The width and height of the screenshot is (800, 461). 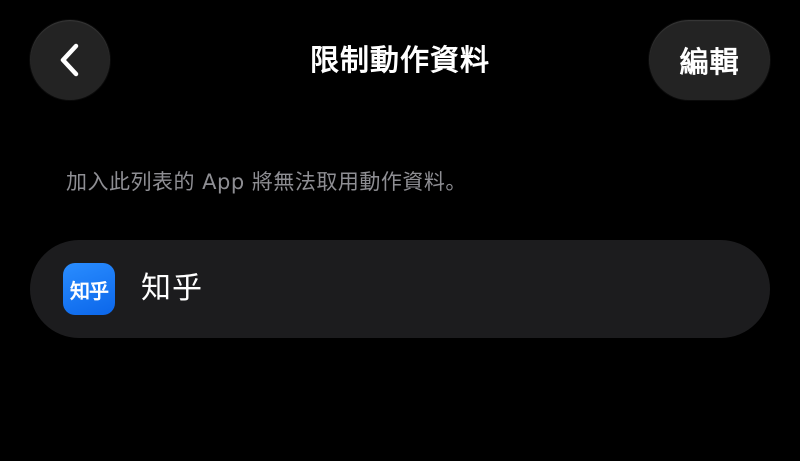 I want to click on section-description: 加入此列表的 App 將無法取用動作資料。, so click(x=266, y=182).